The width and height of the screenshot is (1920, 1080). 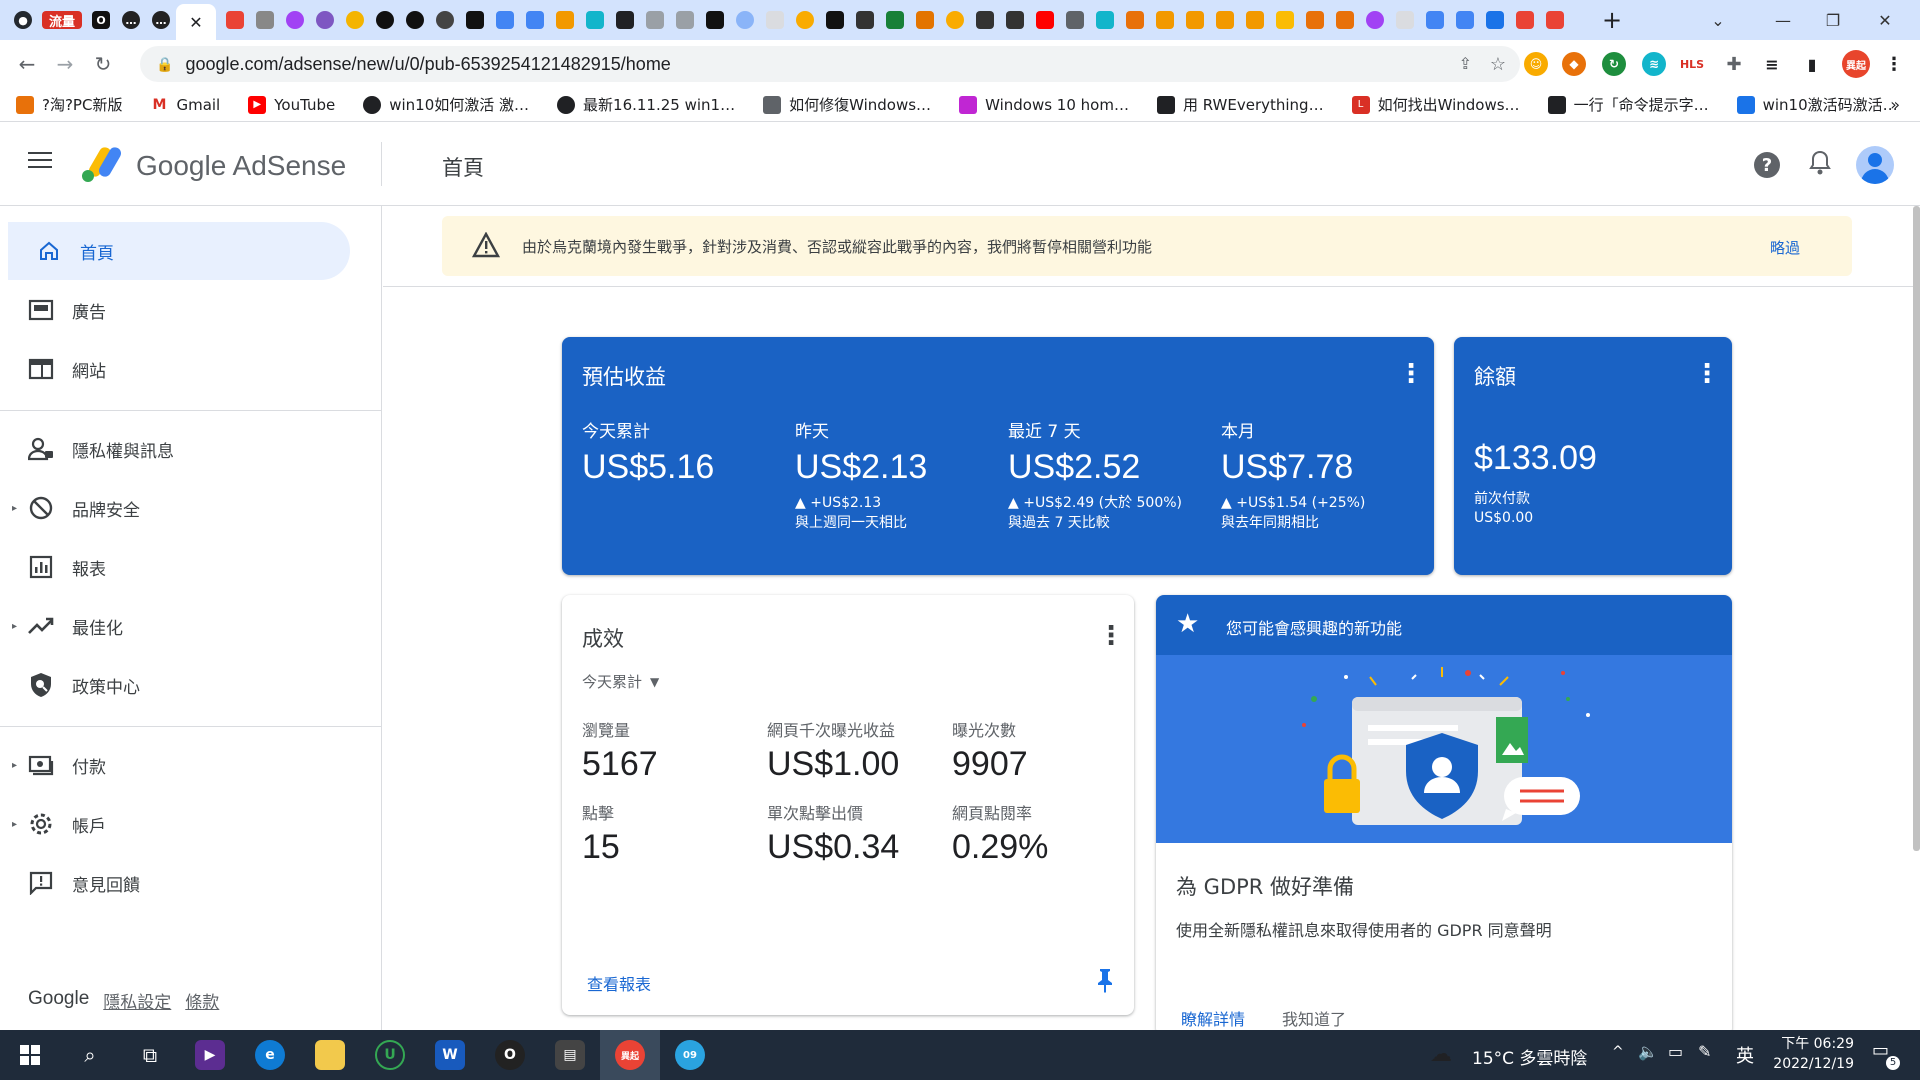 I want to click on balance-more-icon: ⋮, so click(x=1707, y=374).